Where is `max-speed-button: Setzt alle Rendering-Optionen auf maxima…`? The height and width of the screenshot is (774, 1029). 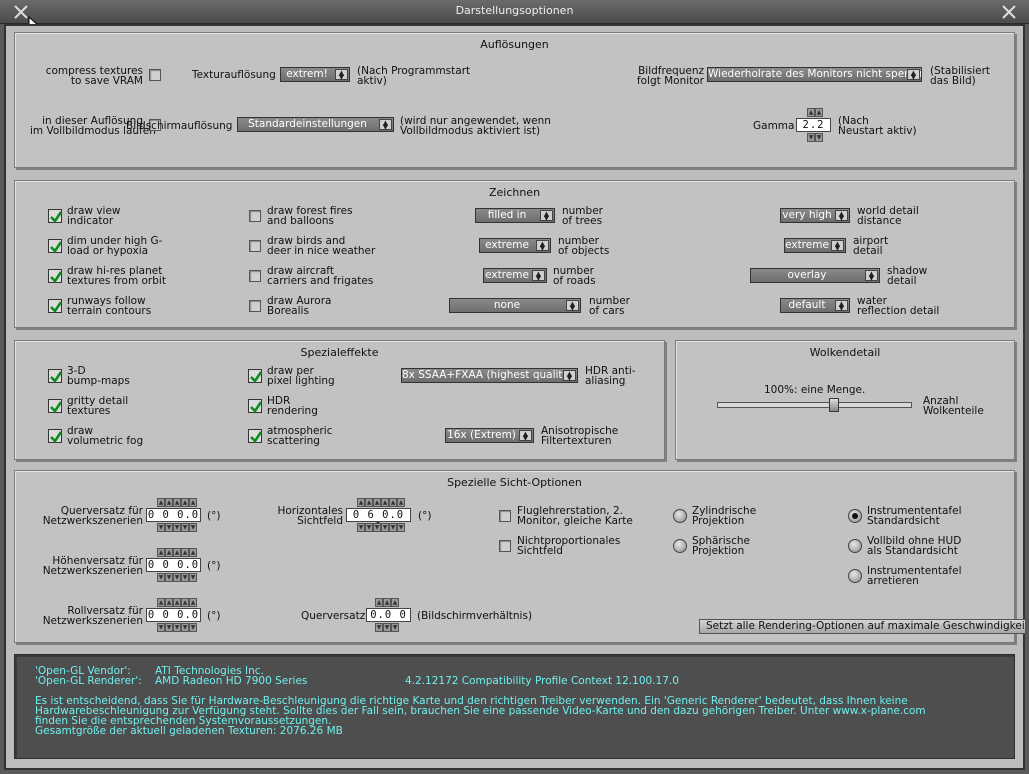 max-speed-button: Setzt alle Rendering-Optionen auf maxima… is located at coordinates (862, 626).